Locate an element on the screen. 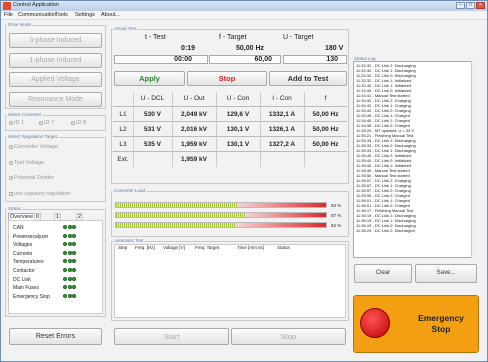 This screenshot has width=488, height=362. emergency-stop-button: Emergency Stop is located at coordinates (416, 324).